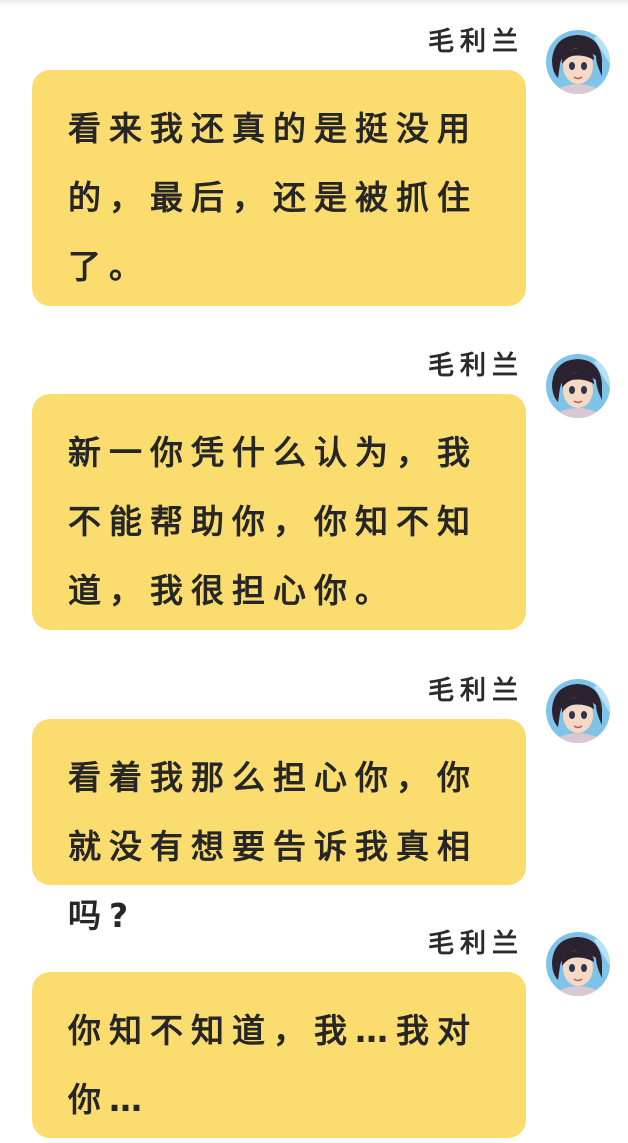 Image resolution: width=628 pixels, height=1143 pixels. I want to click on message-text: 看着我那么担心你，你就没有想要告诉我真相吗?, so click(273, 846).